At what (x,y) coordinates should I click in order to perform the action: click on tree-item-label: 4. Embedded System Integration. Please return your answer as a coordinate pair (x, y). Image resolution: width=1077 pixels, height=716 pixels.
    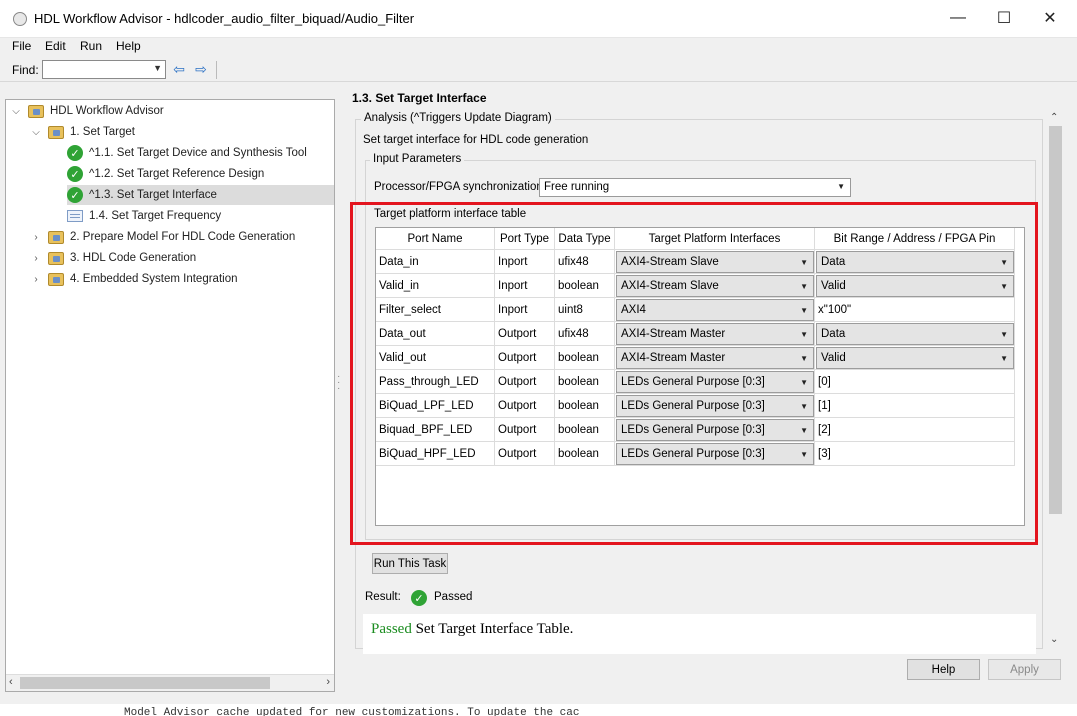
    Looking at the image, I should click on (154, 279).